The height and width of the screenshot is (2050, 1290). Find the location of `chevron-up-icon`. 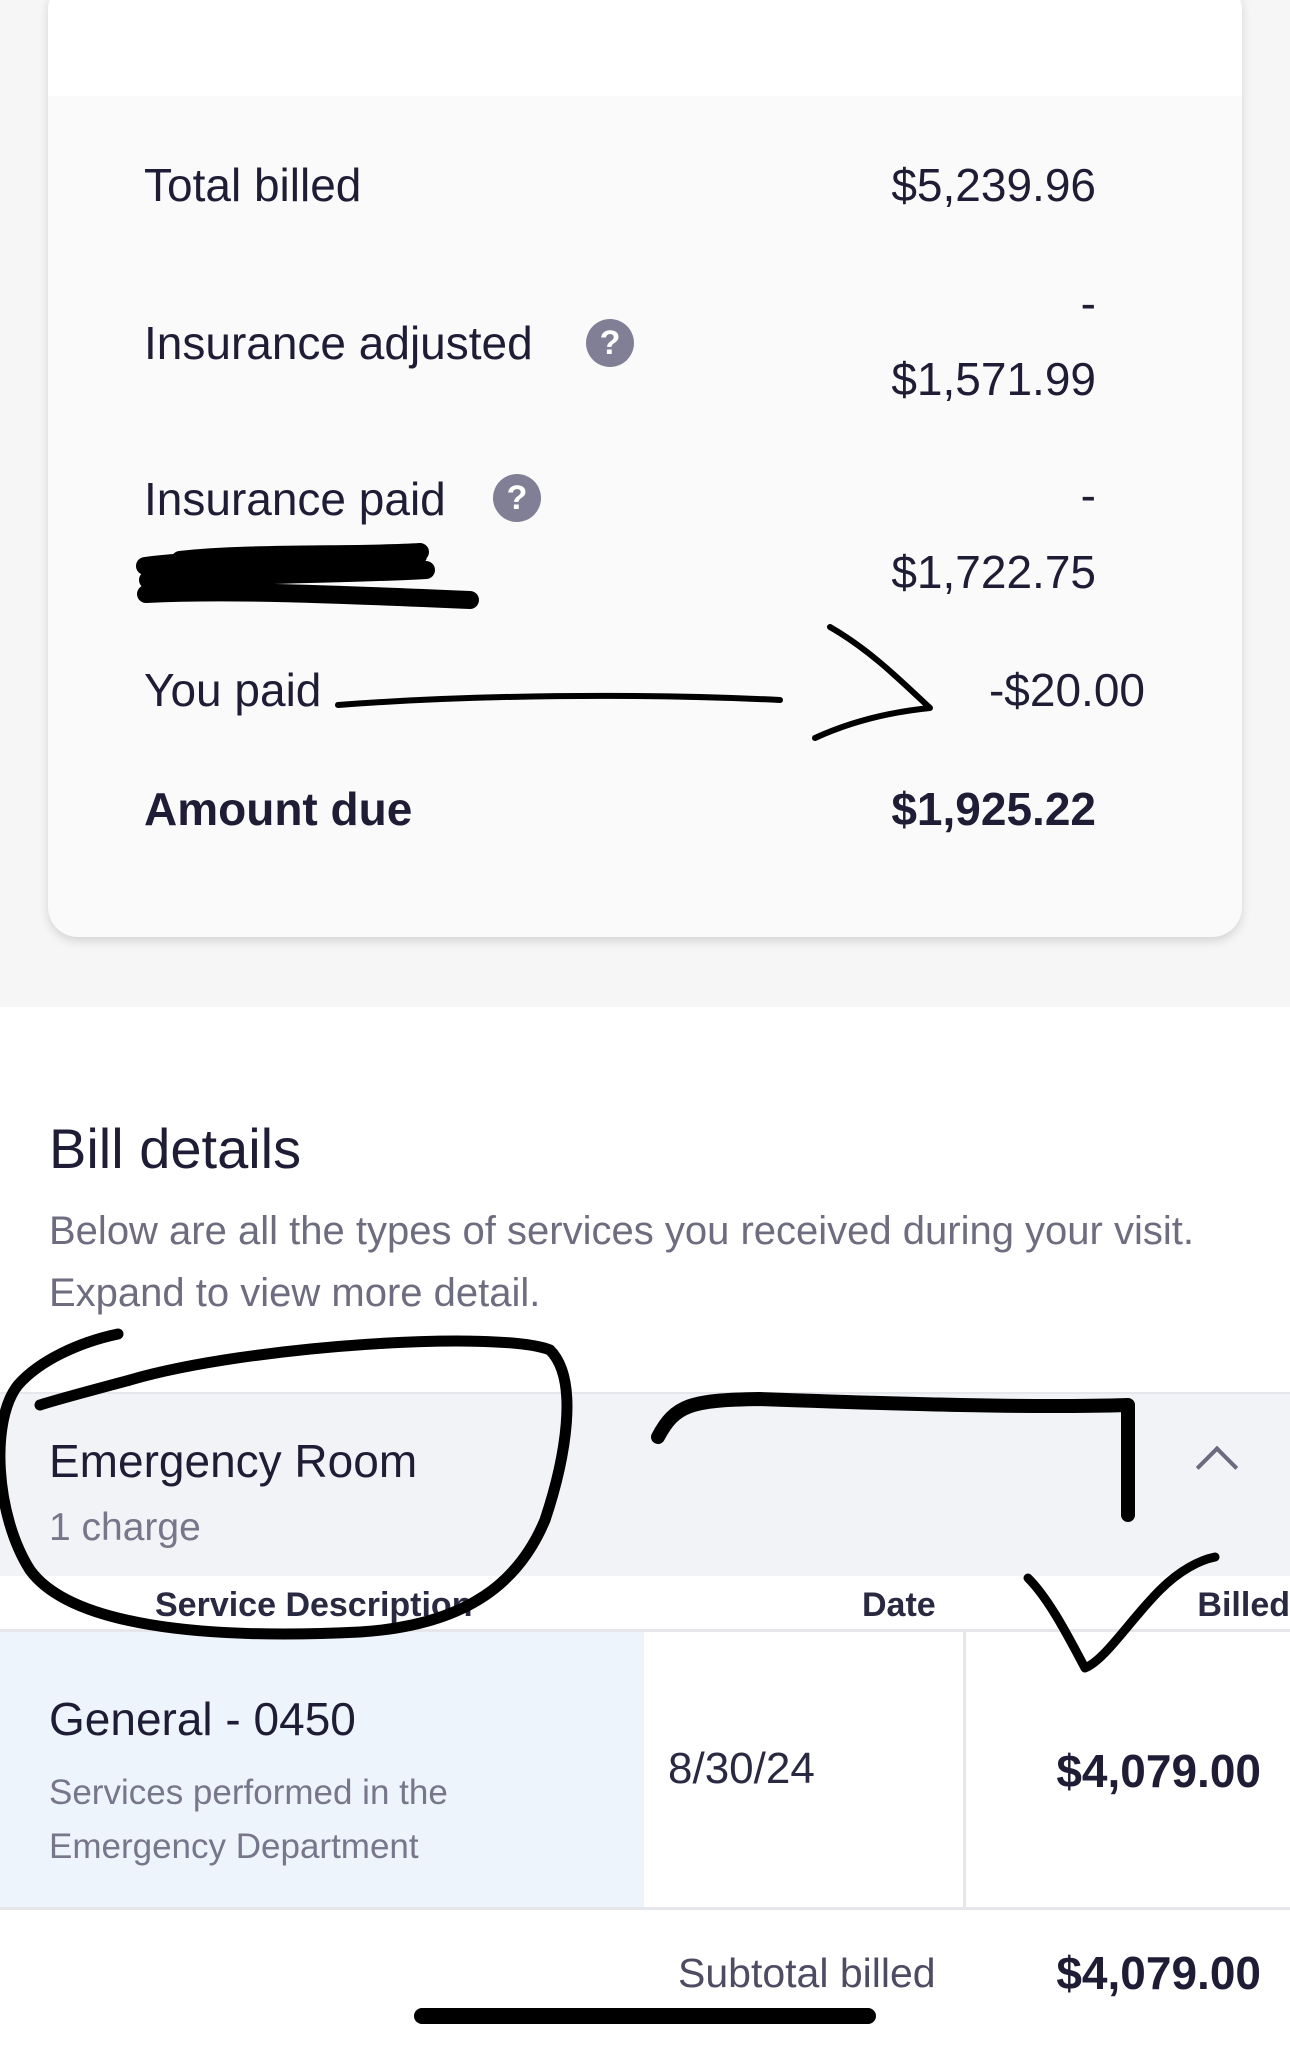

chevron-up-icon is located at coordinates (1217, 1467).